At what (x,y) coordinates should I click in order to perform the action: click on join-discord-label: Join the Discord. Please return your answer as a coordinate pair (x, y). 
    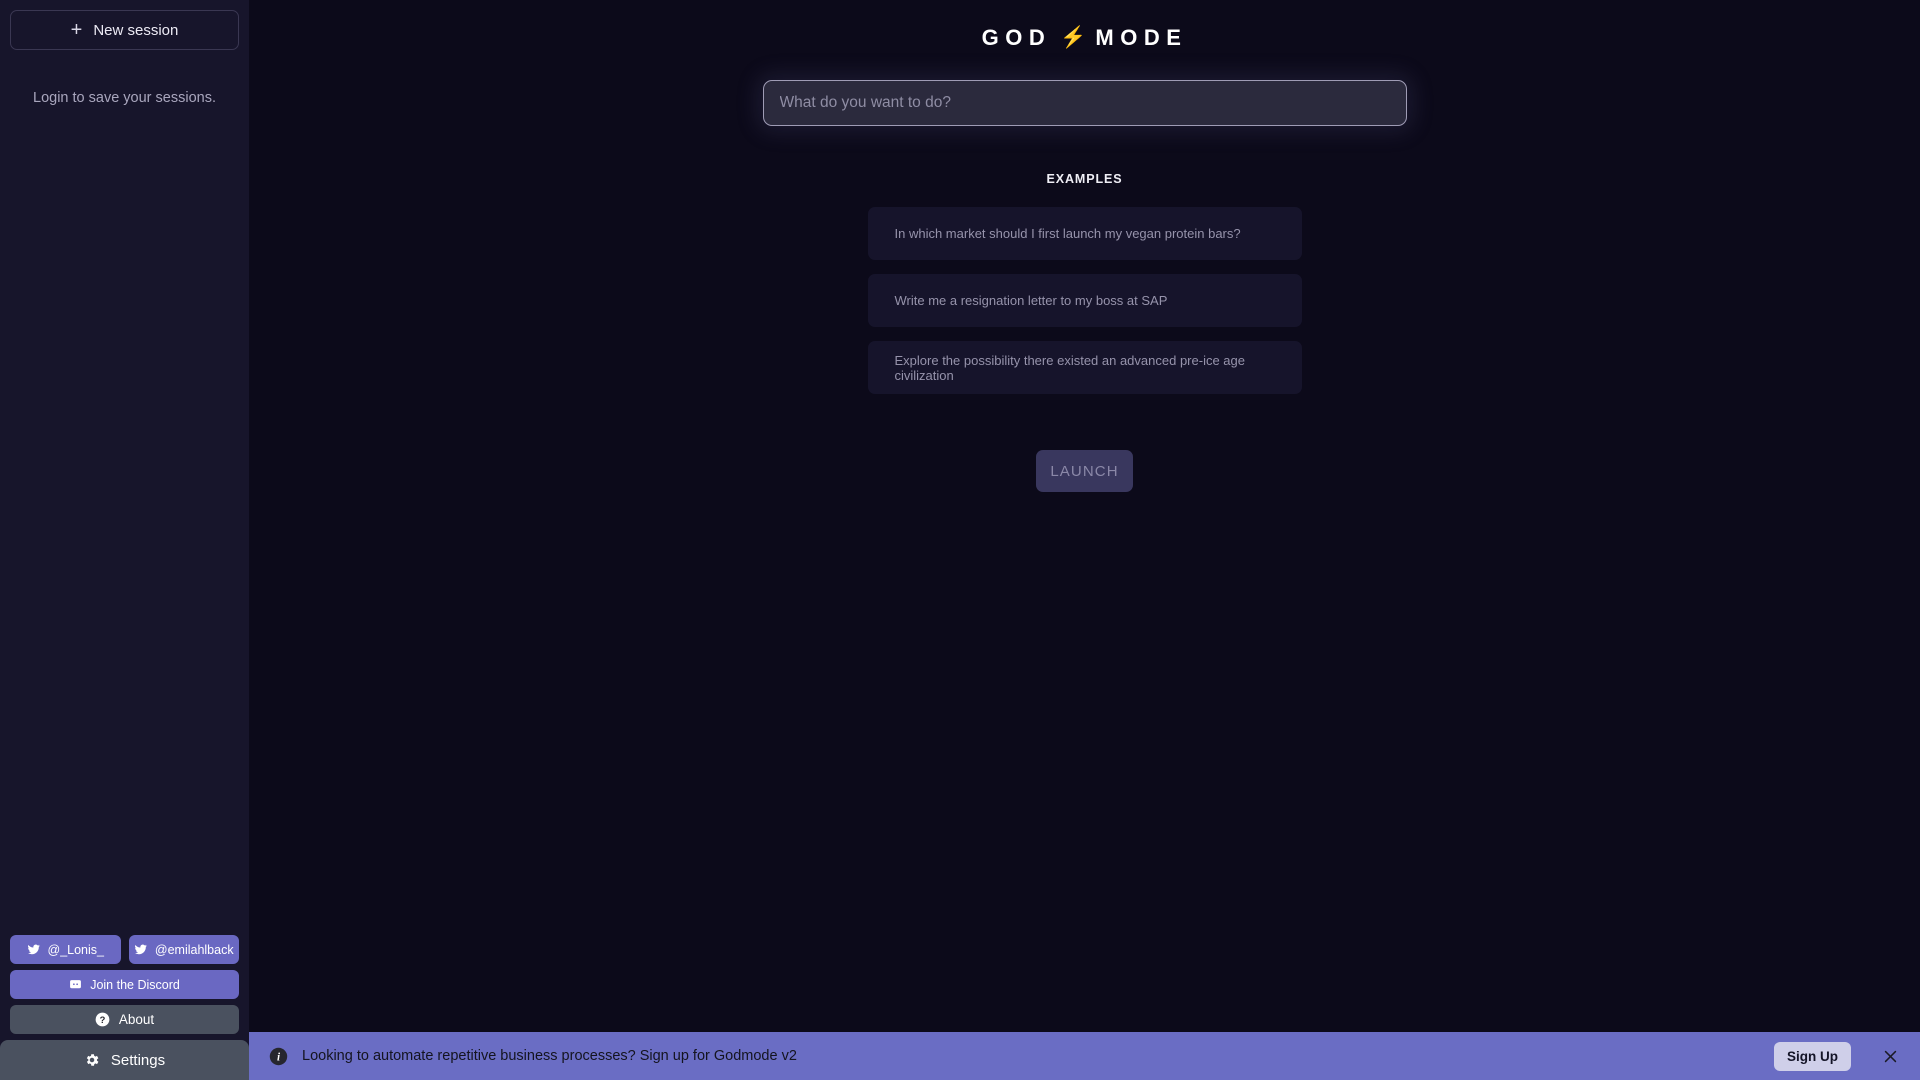
    Looking at the image, I should click on (135, 984).